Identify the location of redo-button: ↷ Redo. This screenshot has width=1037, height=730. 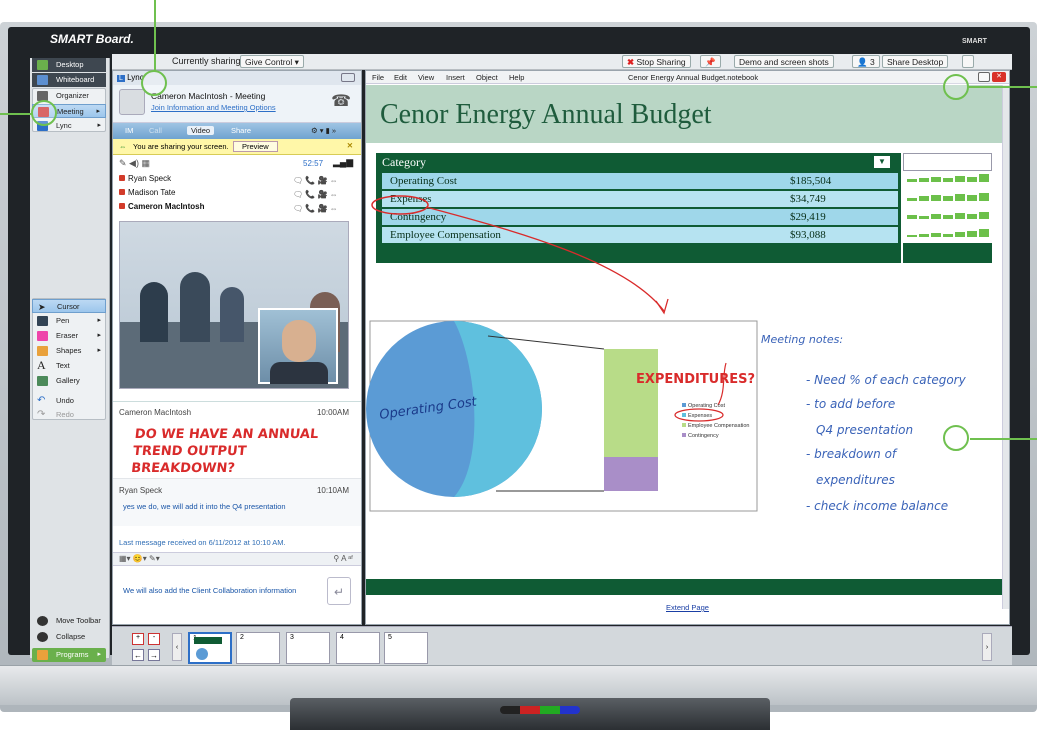
(69, 415).